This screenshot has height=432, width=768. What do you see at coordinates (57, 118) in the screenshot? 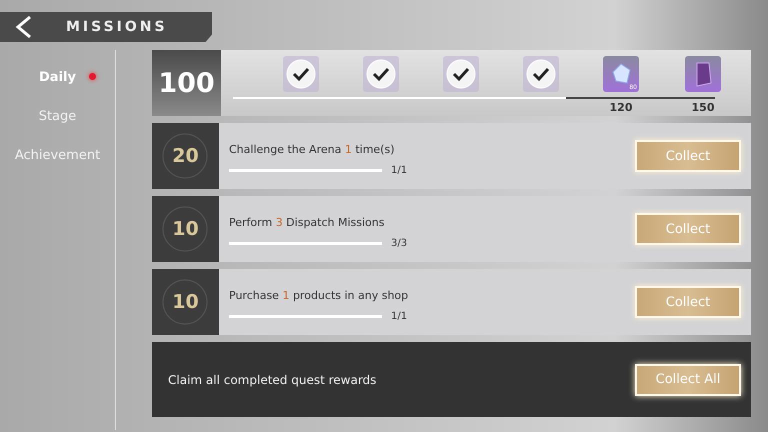
I see `category-tab: Stage` at bounding box center [57, 118].